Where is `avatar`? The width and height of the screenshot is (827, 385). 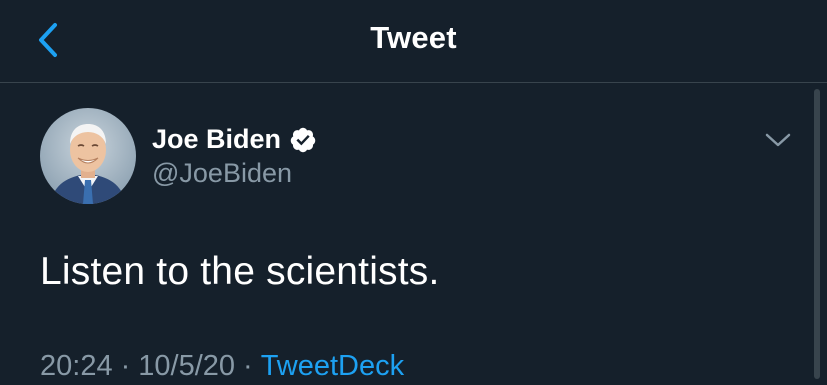 avatar is located at coordinates (88, 156).